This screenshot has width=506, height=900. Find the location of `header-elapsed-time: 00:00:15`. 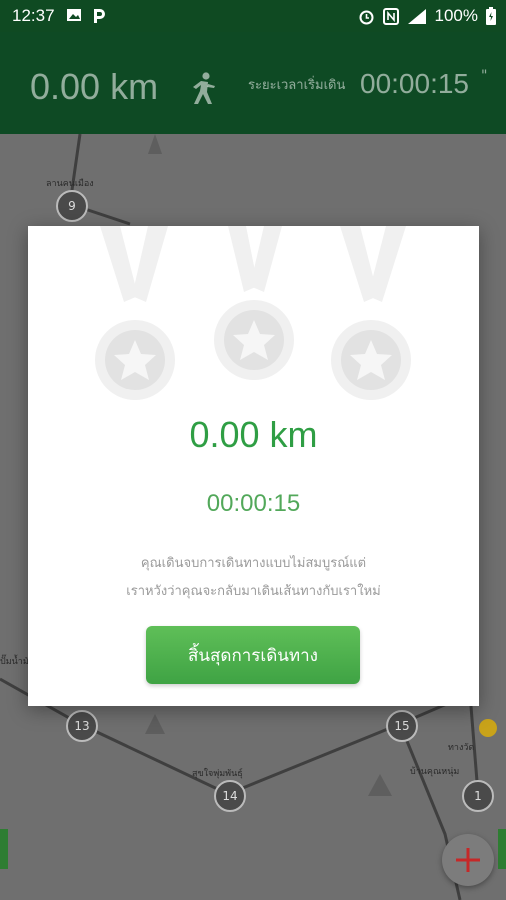

header-elapsed-time: 00:00:15 is located at coordinates (414, 83).